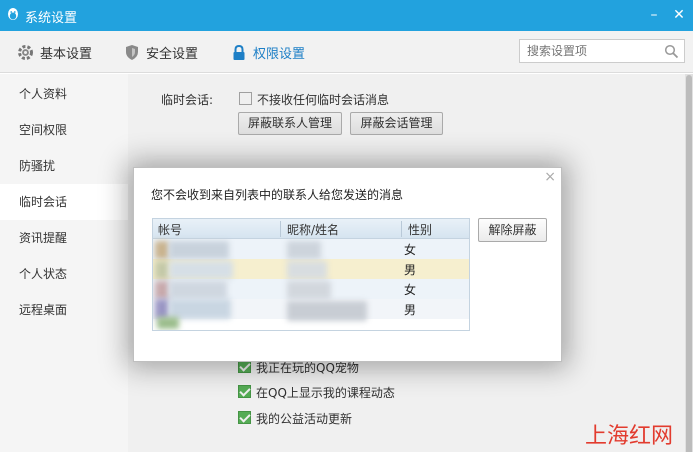 This screenshot has width=693, height=452. What do you see at coordinates (170, 229) in the screenshot?
I see `column-account: 帐号` at bounding box center [170, 229].